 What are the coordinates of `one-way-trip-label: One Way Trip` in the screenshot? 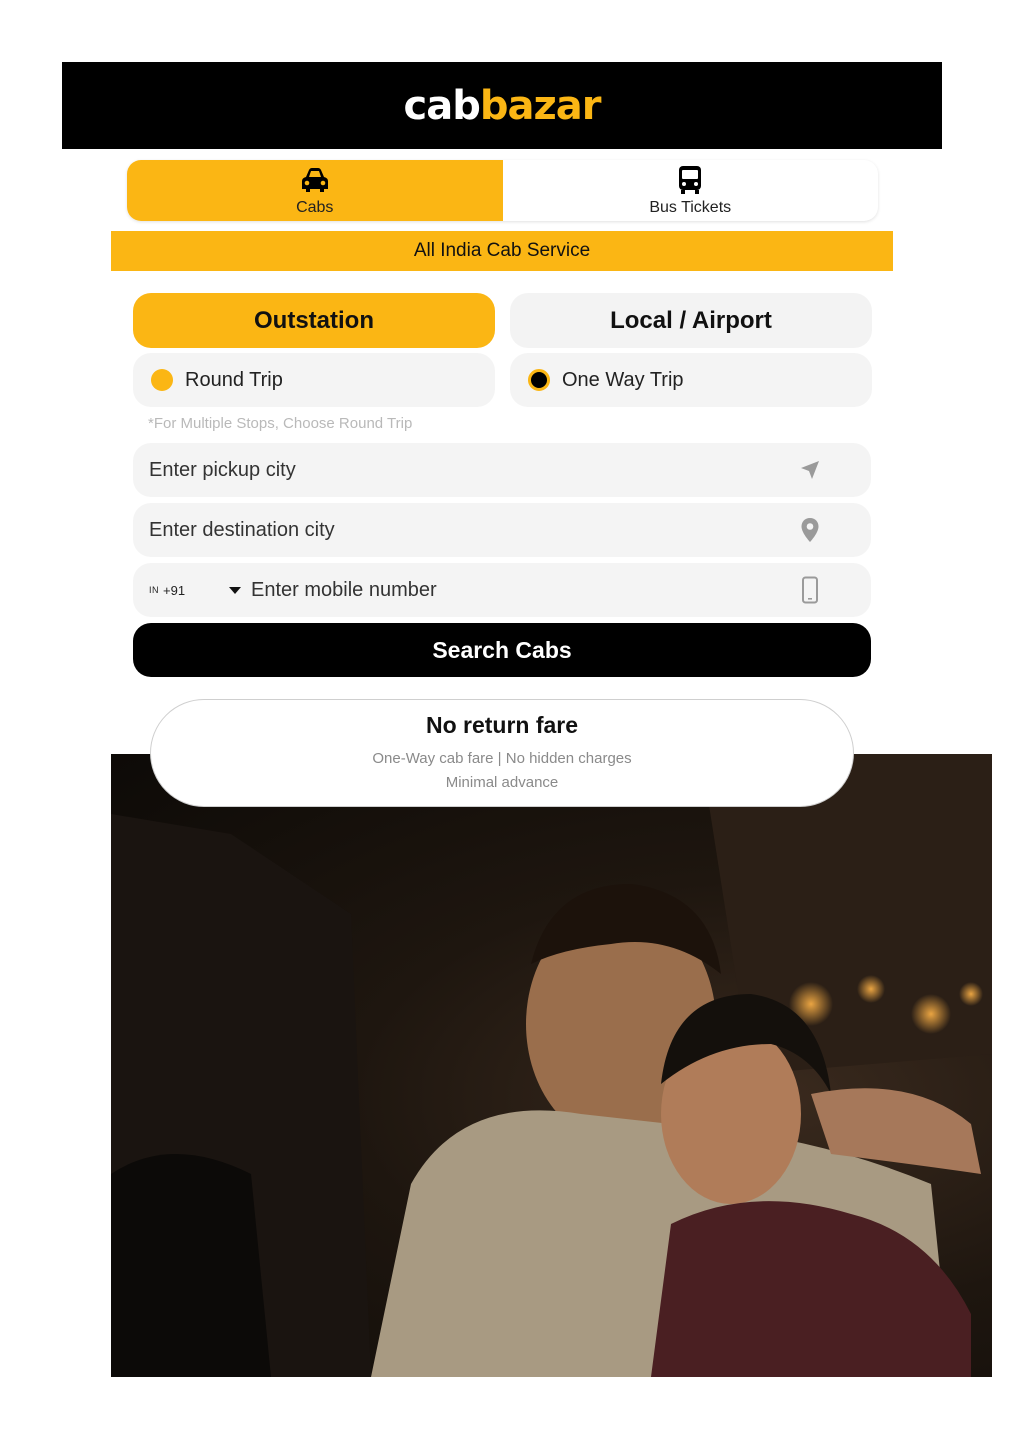 It's located at (623, 379).